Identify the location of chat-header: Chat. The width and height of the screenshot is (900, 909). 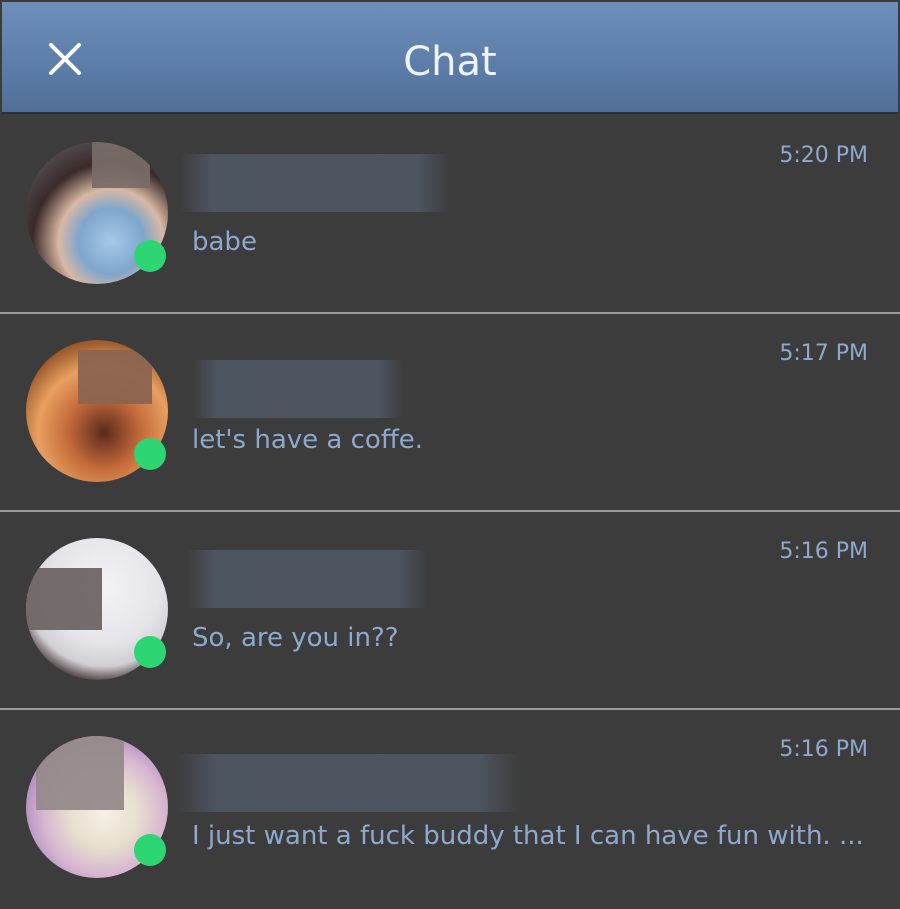
(450, 58).